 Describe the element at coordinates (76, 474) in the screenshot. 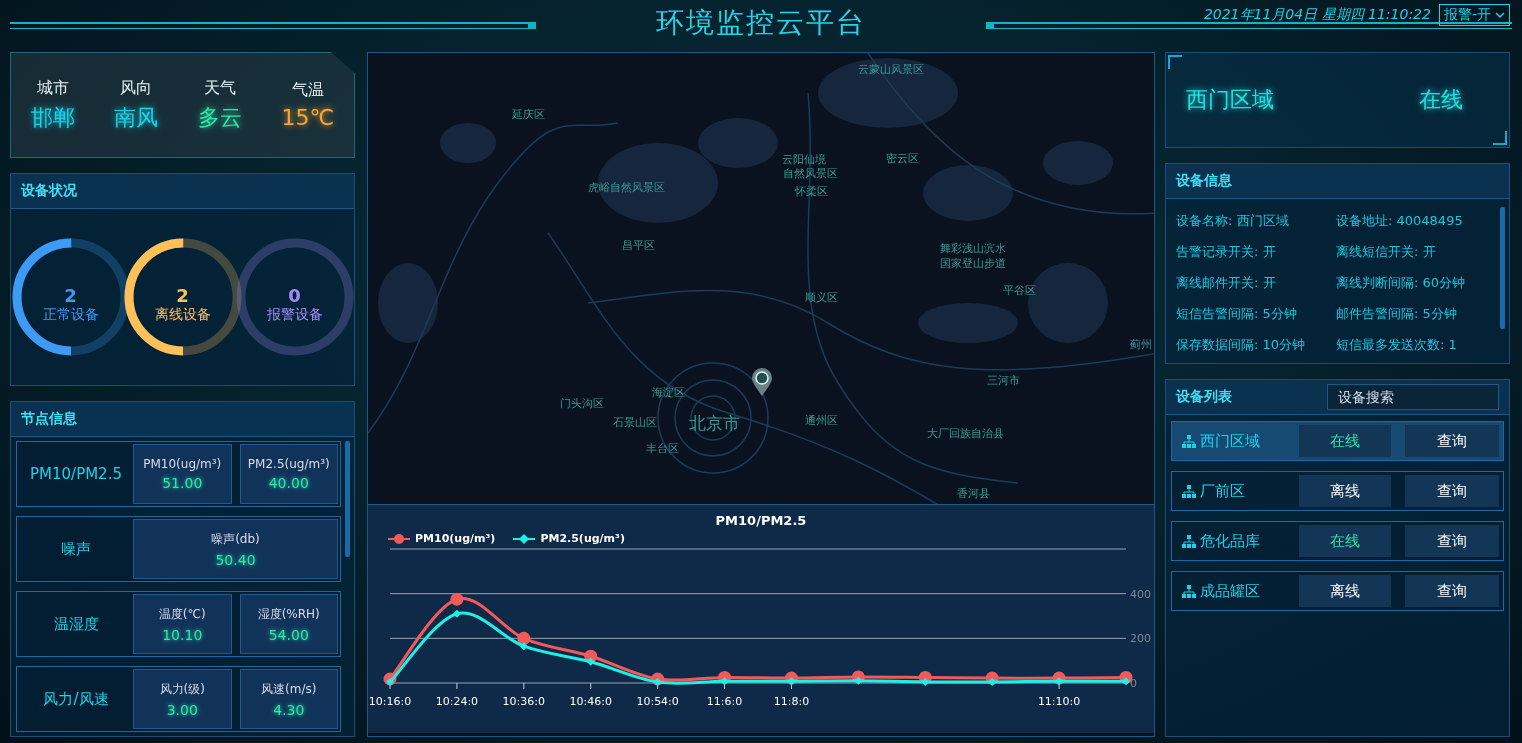

I see `group-label: PM10/PM2.5` at that location.